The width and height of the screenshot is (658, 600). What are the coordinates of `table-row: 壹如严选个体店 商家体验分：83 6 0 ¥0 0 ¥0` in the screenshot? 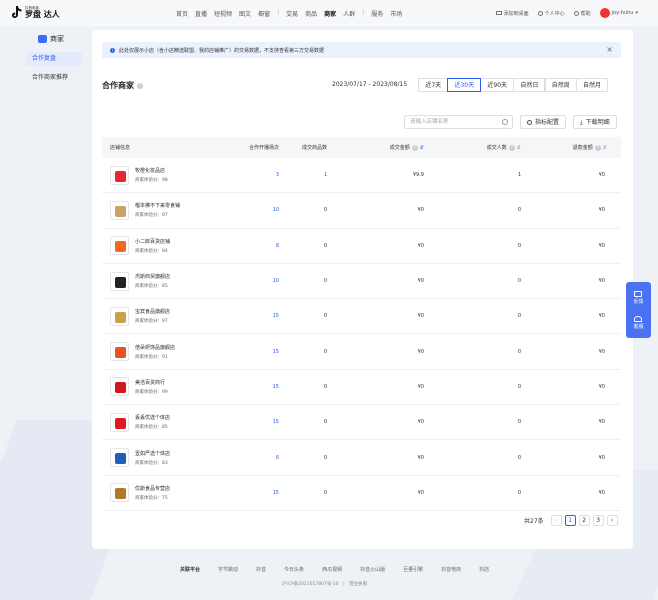 It's located at (361, 458).